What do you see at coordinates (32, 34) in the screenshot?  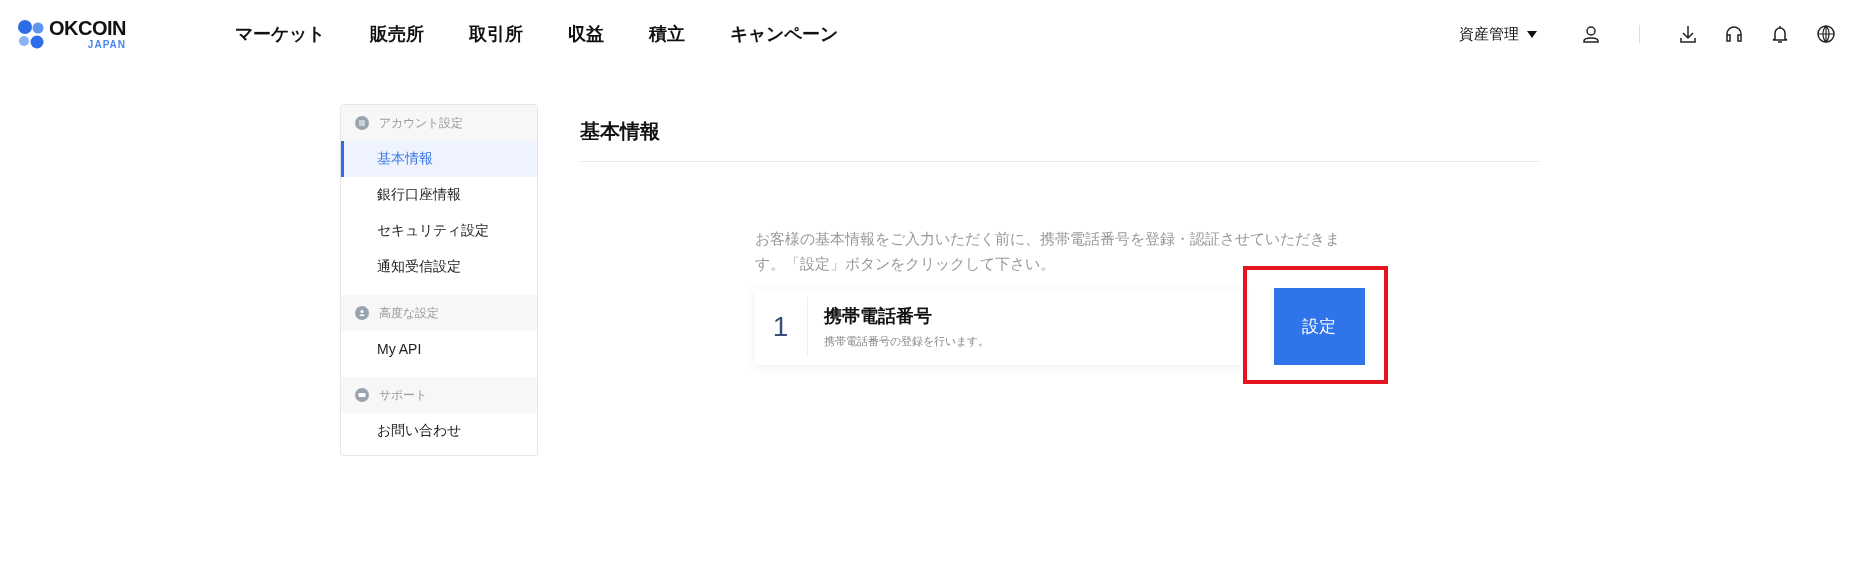 I see `logo-dots-icon` at bounding box center [32, 34].